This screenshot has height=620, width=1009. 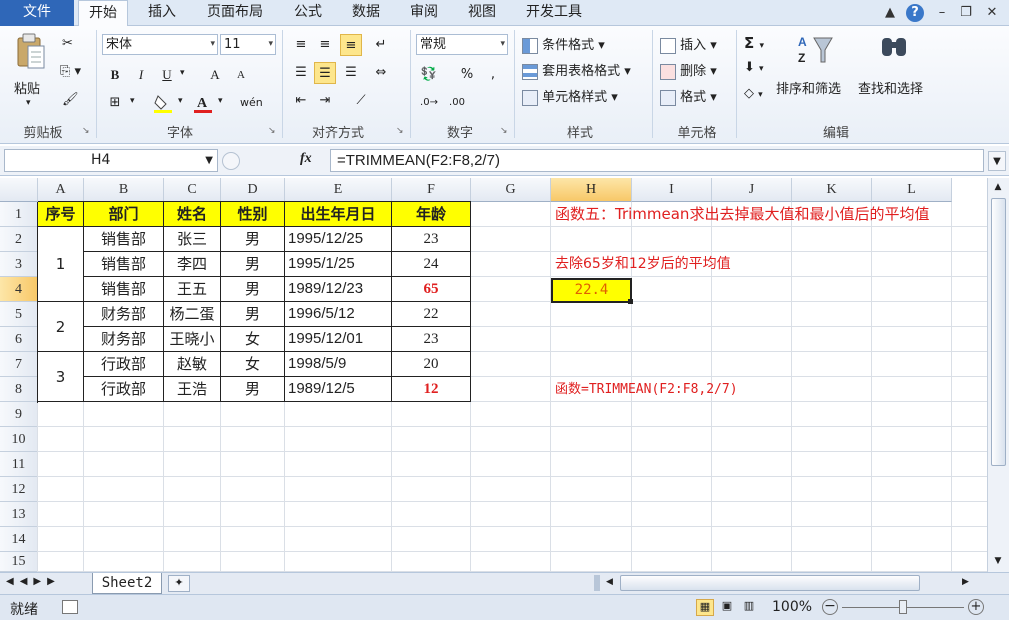 What do you see at coordinates (141, 75) in the screenshot?
I see `italic-button: I` at bounding box center [141, 75].